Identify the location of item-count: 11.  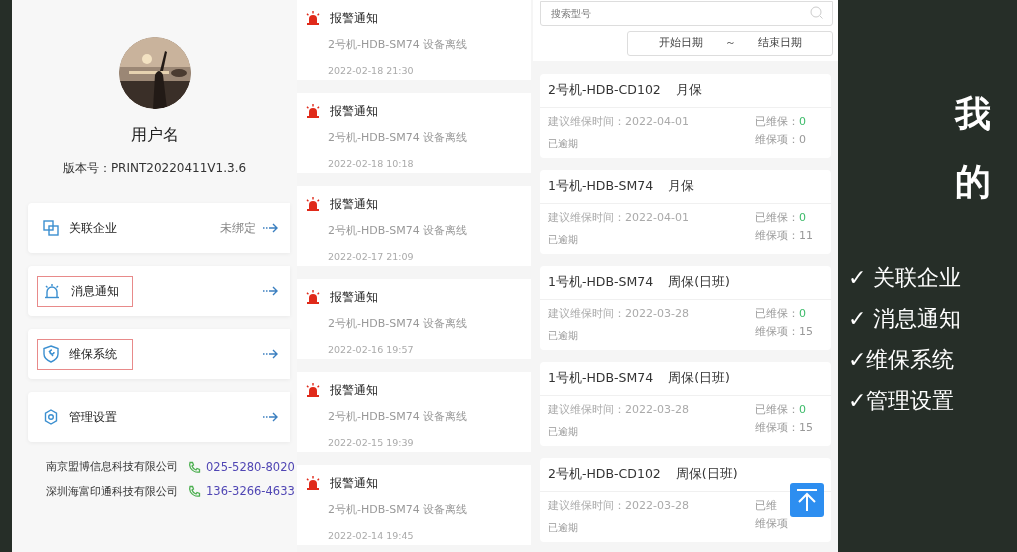
(806, 235).